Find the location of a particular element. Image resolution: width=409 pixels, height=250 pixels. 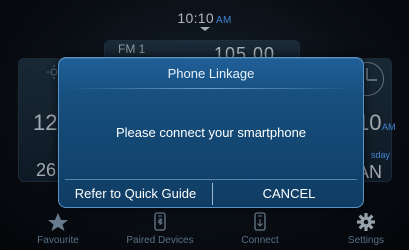

cancel-button: CANCEL is located at coordinates (289, 194).